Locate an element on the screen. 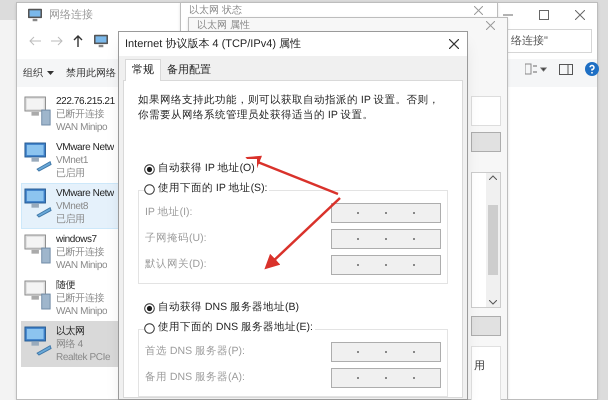  scrollbar is located at coordinates (493, 240).